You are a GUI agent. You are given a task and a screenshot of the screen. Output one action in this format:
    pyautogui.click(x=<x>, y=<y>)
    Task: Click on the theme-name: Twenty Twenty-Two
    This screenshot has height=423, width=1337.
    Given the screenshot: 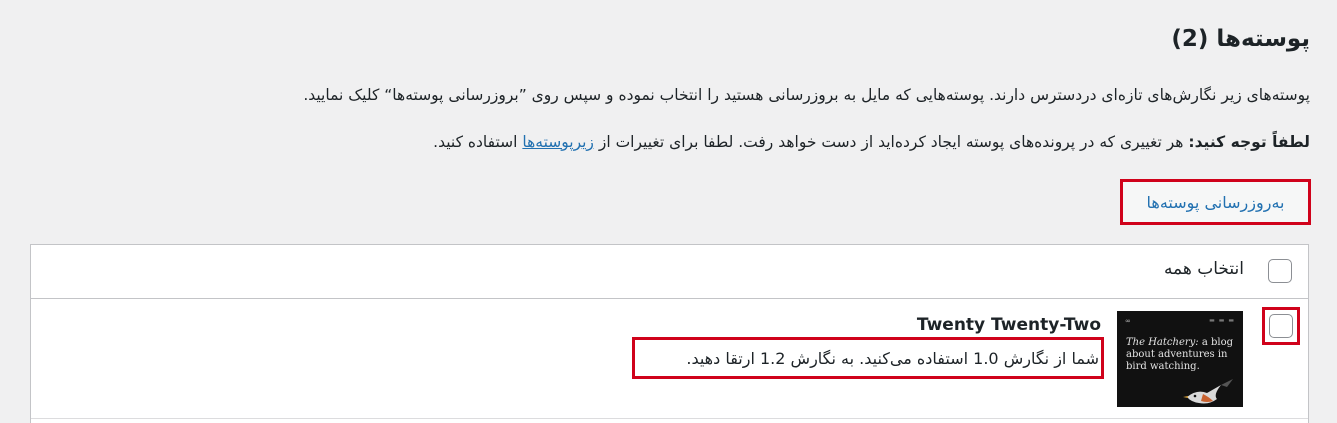 What is the action you would take?
    pyautogui.click(x=1008, y=325)
    